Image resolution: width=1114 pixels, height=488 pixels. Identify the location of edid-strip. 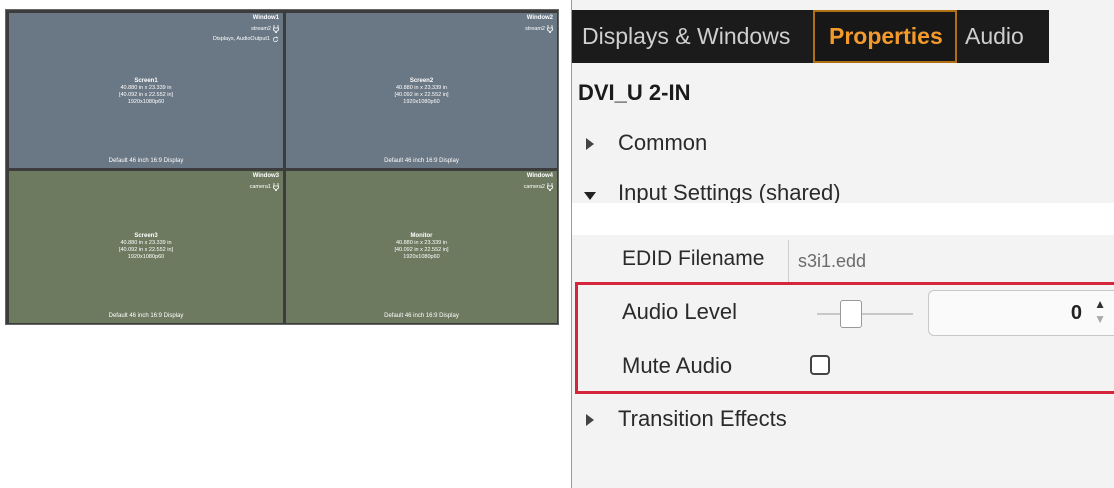
(843, 219).